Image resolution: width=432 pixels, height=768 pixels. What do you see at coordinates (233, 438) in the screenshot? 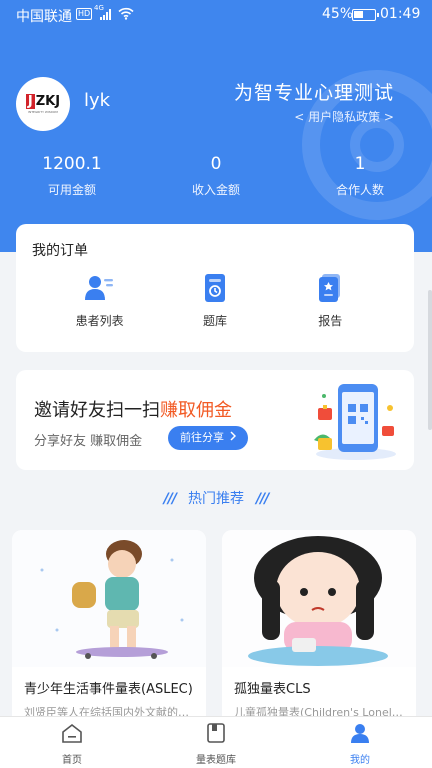
I see `chevron-right-icon` at bounding box center [233, 438].